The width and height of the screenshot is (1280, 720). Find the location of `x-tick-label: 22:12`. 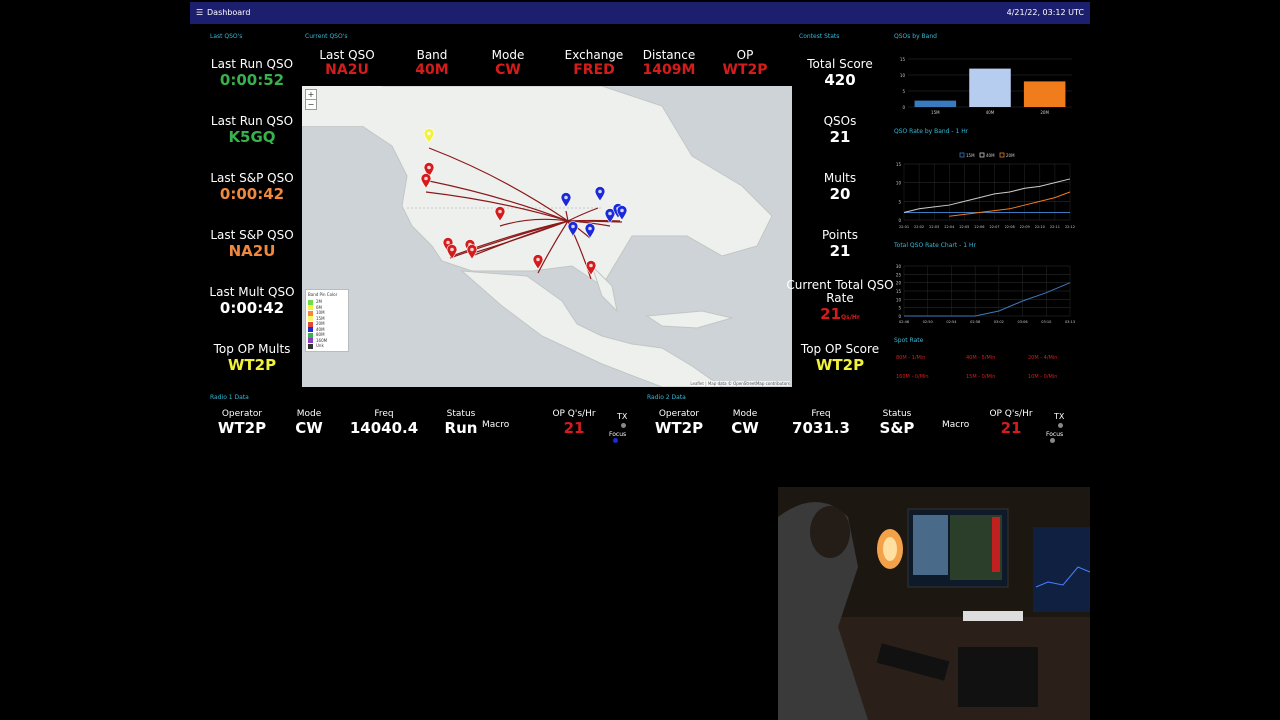

x-tick-label: 22:12 is located at coordinates (1070, 227).